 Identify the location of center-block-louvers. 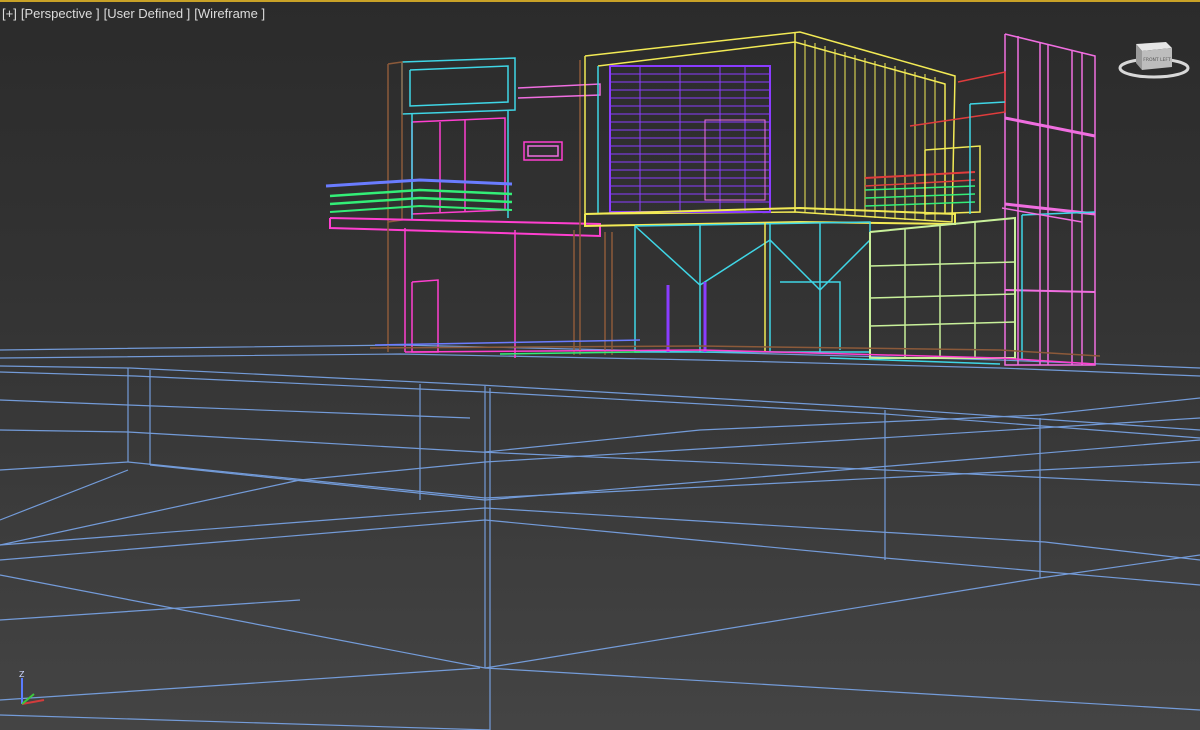
(870, 130).